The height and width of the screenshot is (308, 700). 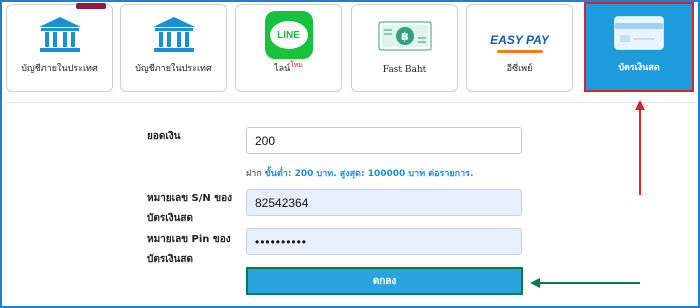 I want to click on line-icon-text: LINE, so click(x=288, y=35).